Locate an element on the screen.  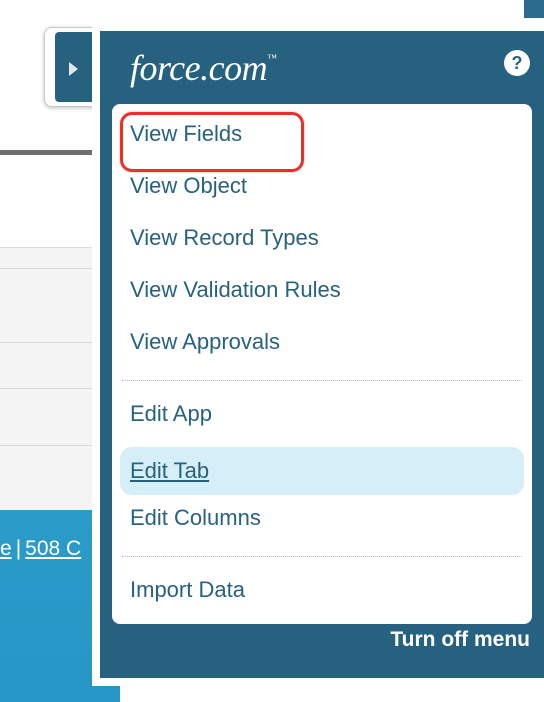
callout-highlight-box is located at coordinates (212, 142).